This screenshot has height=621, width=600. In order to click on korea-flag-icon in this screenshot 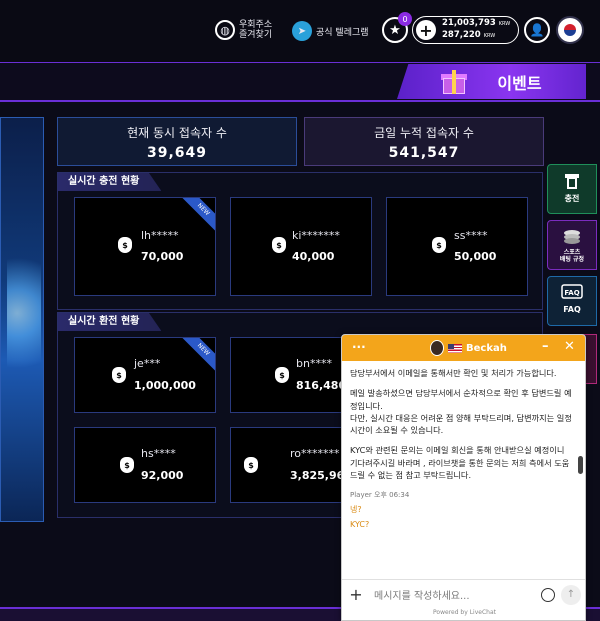, I will do `click(570, 30)`.